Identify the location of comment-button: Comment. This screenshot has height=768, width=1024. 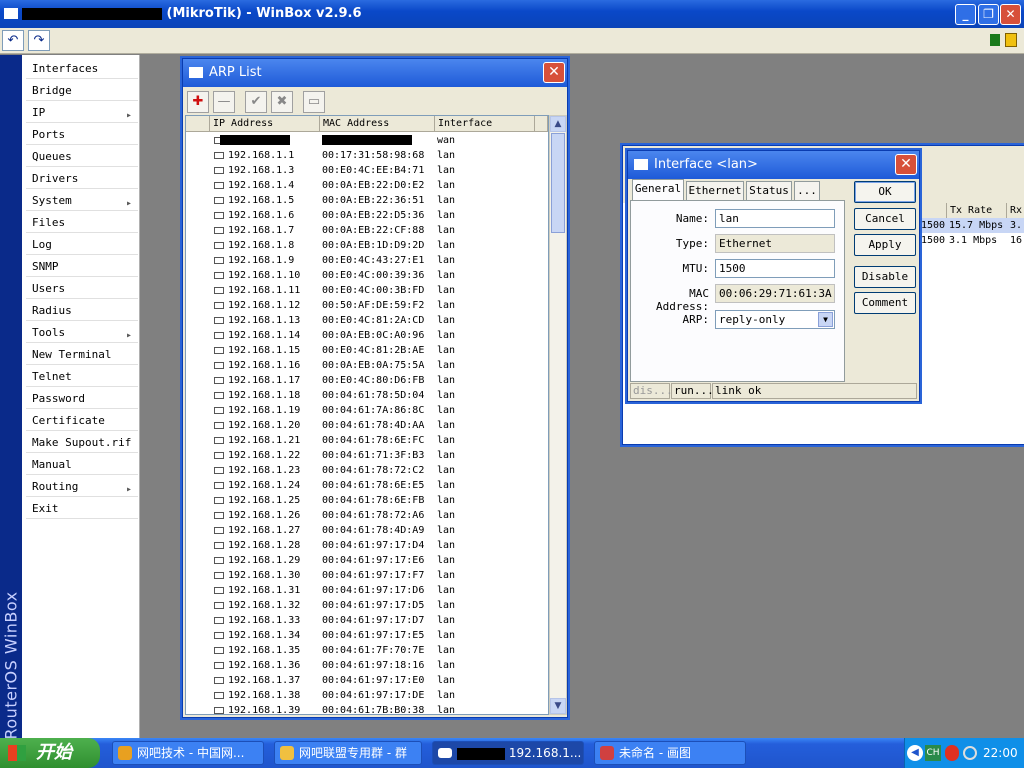
(885, 303).